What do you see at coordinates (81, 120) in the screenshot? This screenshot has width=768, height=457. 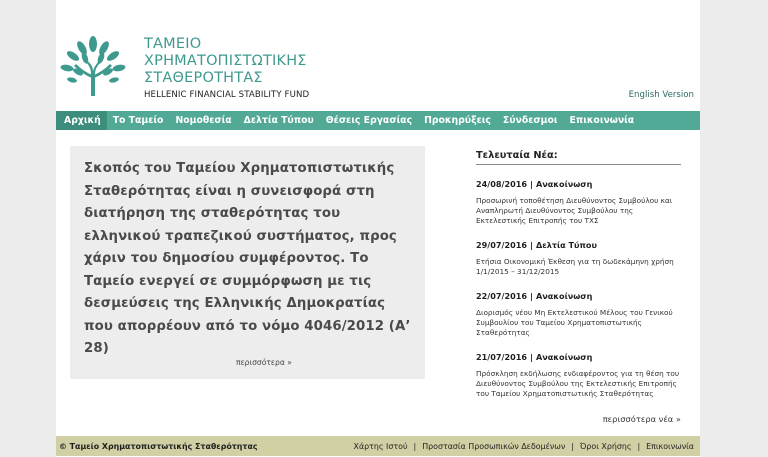 I see `nav-item-home: Αρχική` at bounding box center [81, 120].